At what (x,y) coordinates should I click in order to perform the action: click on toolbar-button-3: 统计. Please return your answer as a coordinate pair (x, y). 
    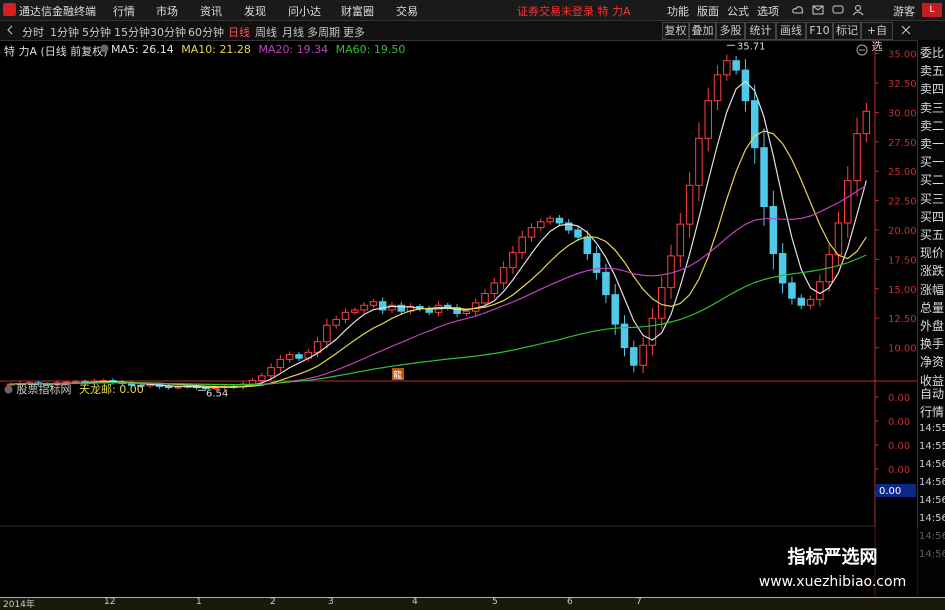
    Looking at the image, I should click on (760, 31).